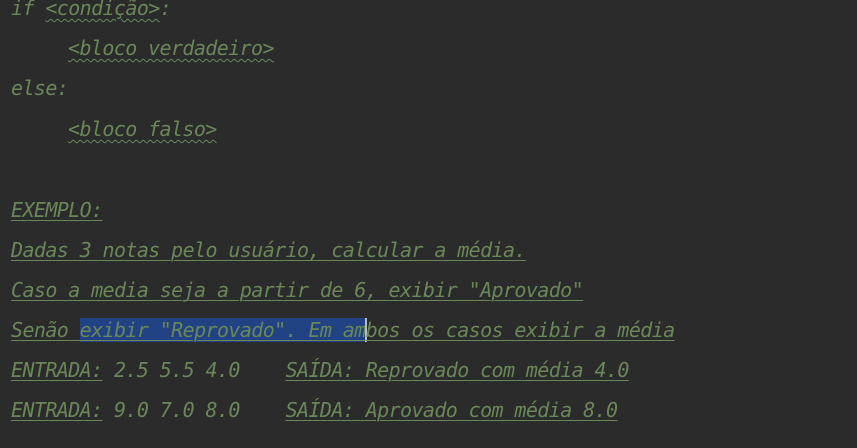 Image resolution: width=857 pixels, height=448 pixels. I want to click on if-condition: <condição>, so click(102, 10).